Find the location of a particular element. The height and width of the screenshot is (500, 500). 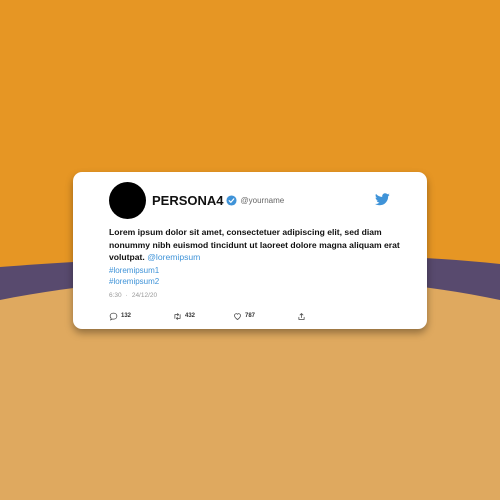

like-button: 787 is located at coordinates (244, 316).